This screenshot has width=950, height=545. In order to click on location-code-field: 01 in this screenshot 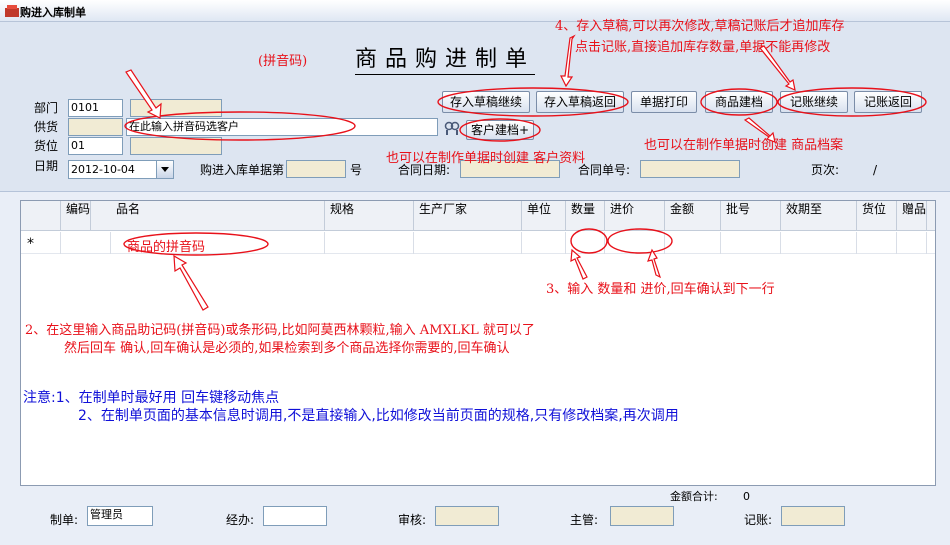, I will do `click(95, 146)`.